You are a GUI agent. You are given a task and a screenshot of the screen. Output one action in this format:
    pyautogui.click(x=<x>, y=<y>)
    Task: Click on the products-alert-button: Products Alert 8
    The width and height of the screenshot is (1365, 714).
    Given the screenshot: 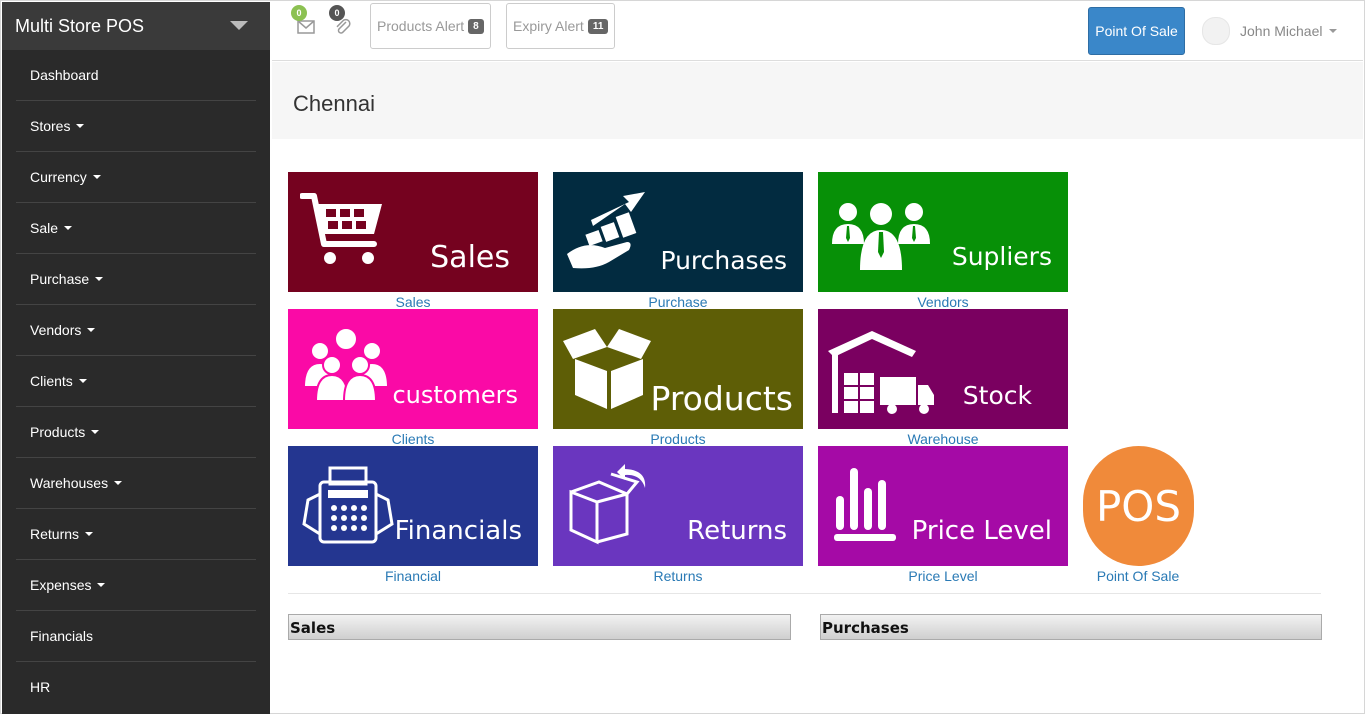 What is the action you would take?
    pyautogui.click(x=430, y=26)
    